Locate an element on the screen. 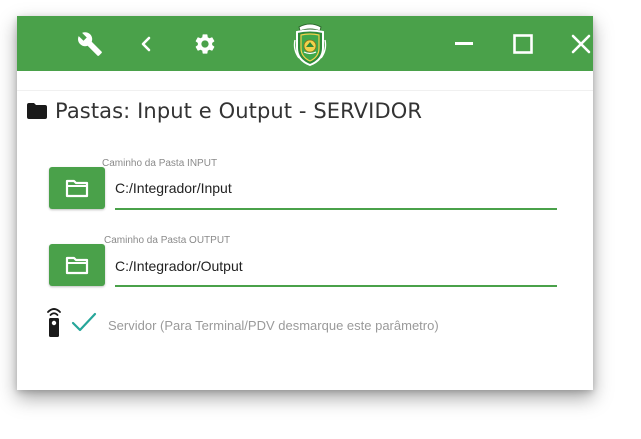 The width and height of the screenshot is (641, 439). input-folder-label: Caminho da Pasta INPUT is located at coordinates (160, 163).